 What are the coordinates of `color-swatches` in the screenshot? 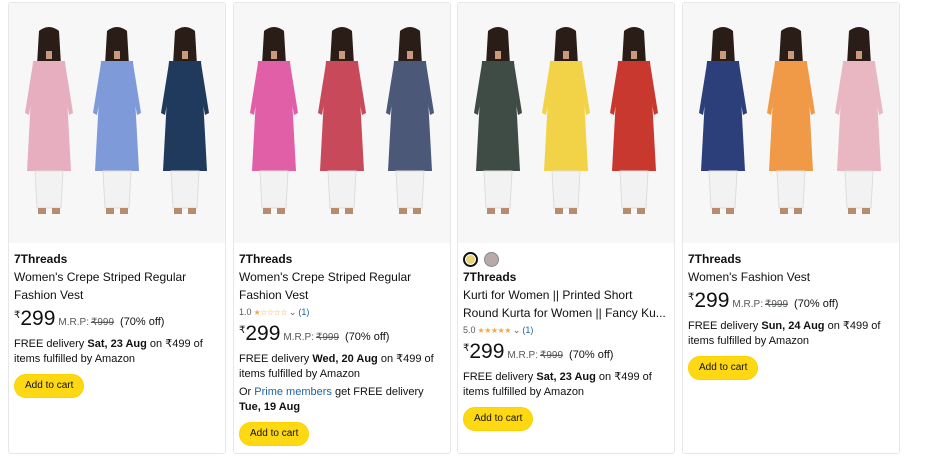 It's located at (567, 259).